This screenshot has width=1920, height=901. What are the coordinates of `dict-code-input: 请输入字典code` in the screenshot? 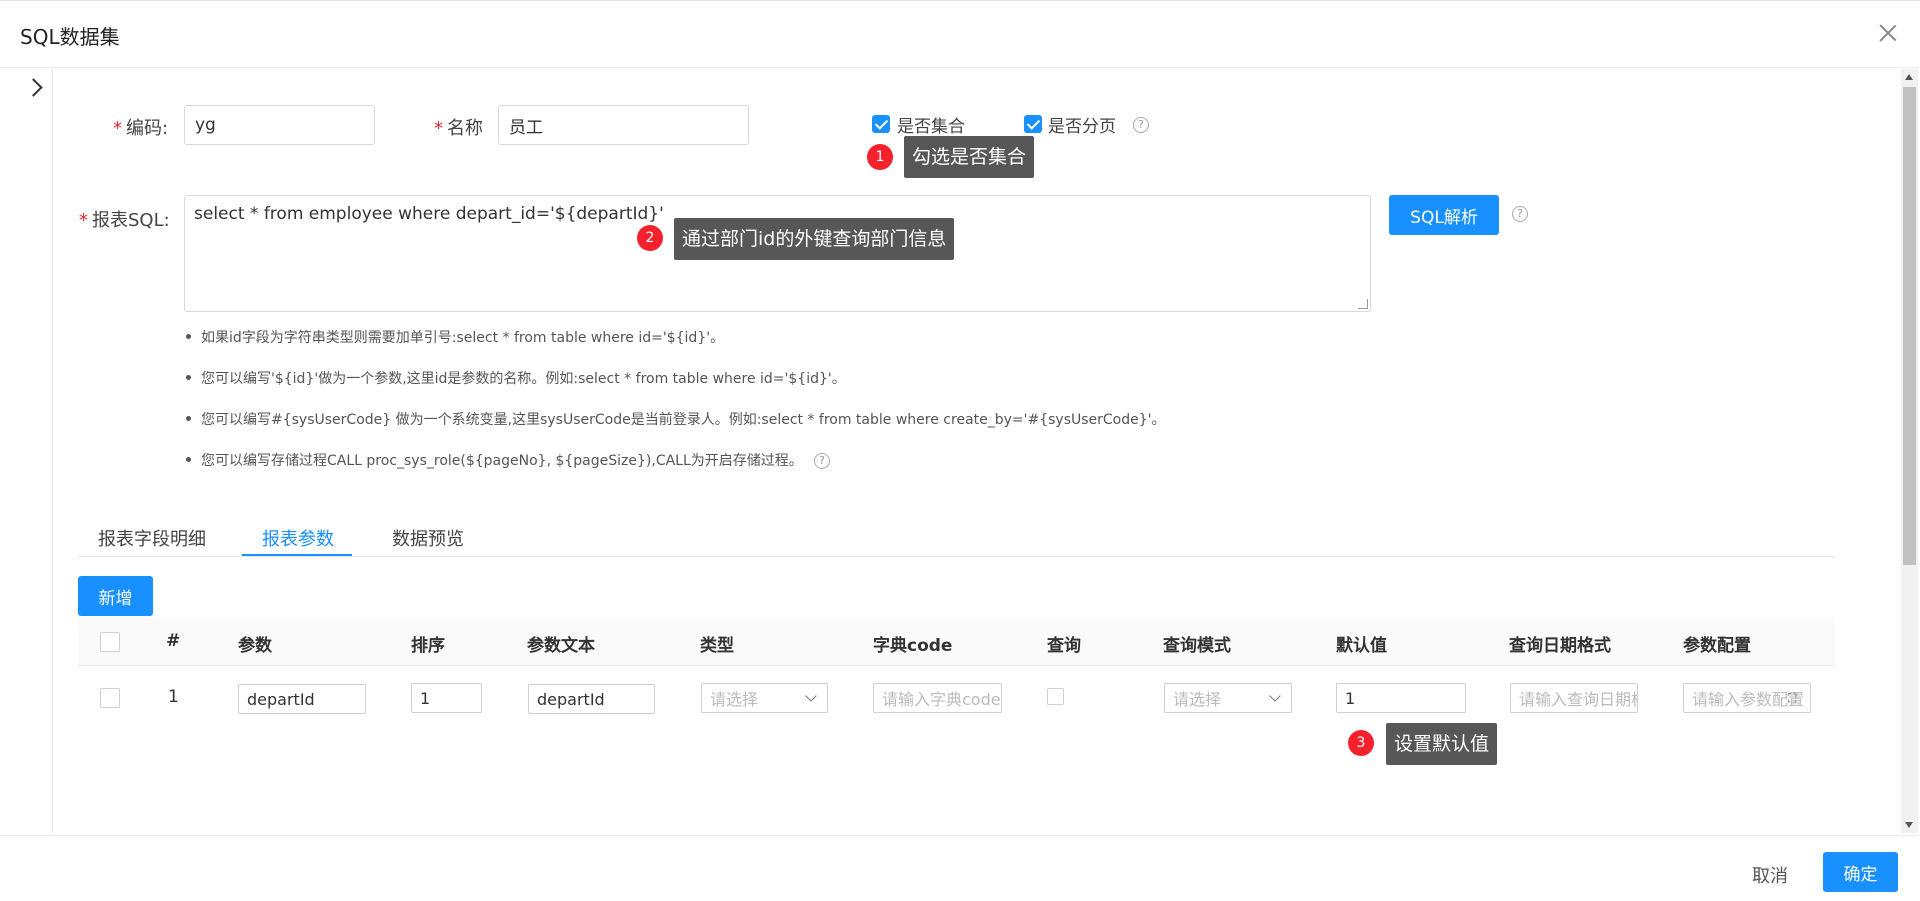 It's located at (937, 698).